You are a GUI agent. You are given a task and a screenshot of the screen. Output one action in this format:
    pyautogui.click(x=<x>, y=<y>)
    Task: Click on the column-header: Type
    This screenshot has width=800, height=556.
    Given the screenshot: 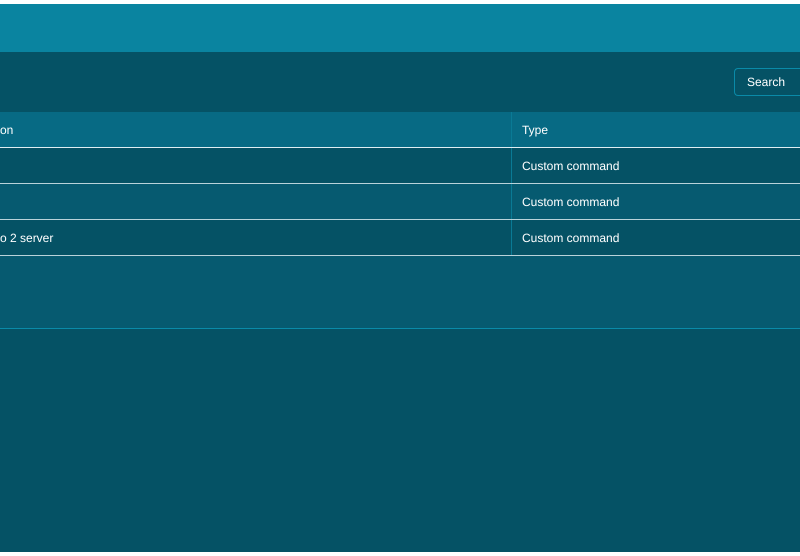 What is the action you would take?
    pyautogui.click(x=655, y=129)
    